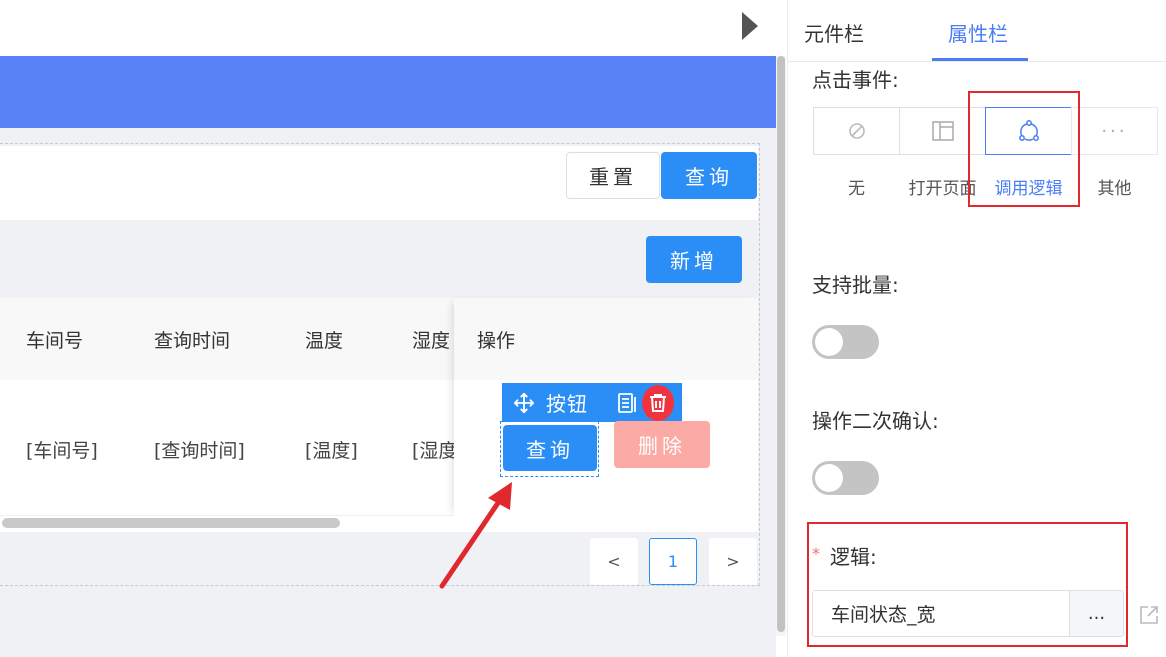 The width and height of the screenshot is (1166, 657). I want to click on batch-label: 支持批量:, so click(855, 285).